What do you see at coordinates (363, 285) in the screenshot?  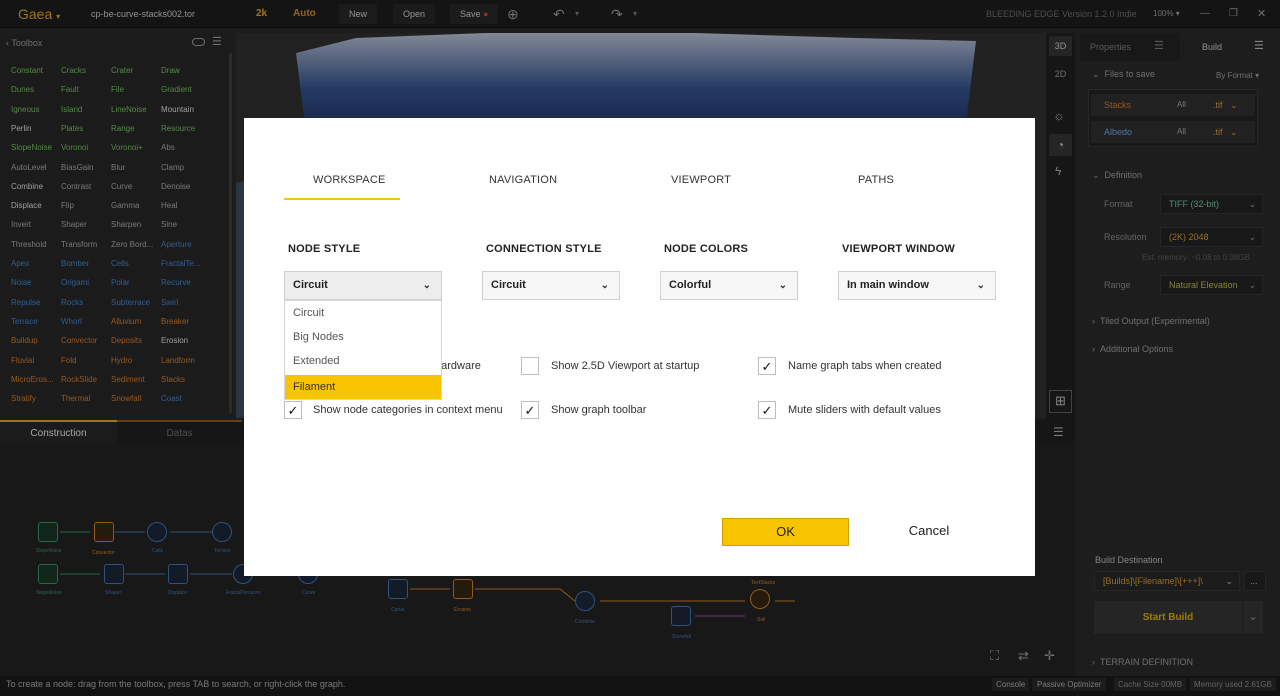 I see `node-style-select: Circuit ⌄` at bounding box center [363, 285].